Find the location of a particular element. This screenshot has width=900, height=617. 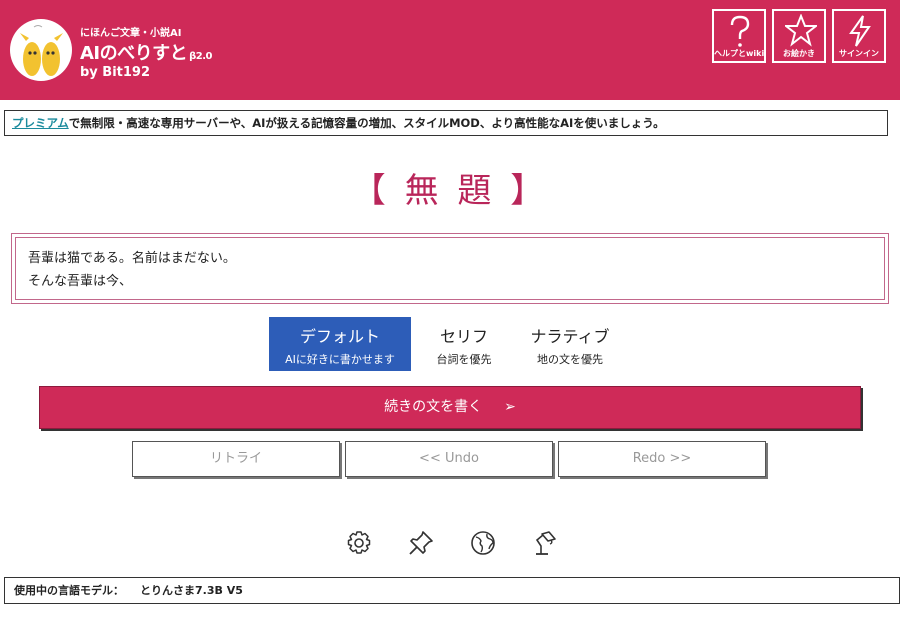

story-editor: 吾輩は猫である。名前はまだない。 そんな吾輩は今、 is located at coordinates (450, 268).